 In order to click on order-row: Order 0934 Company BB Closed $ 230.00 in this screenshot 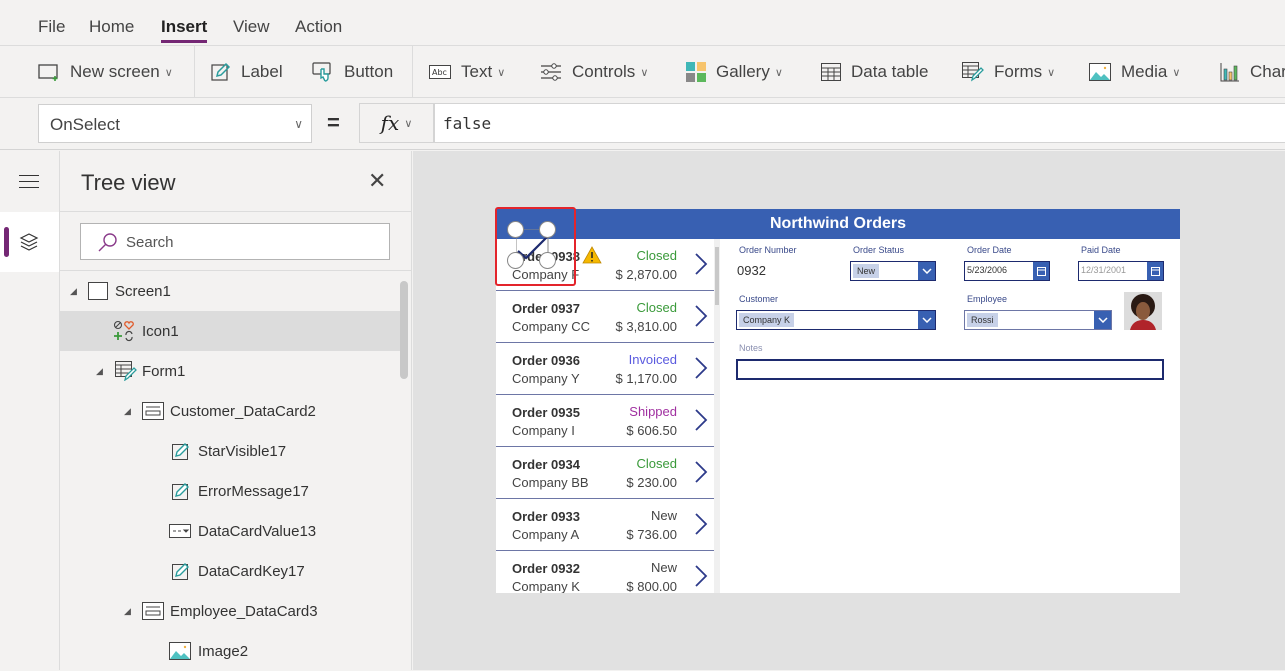, I will do `click(605, 473)`.